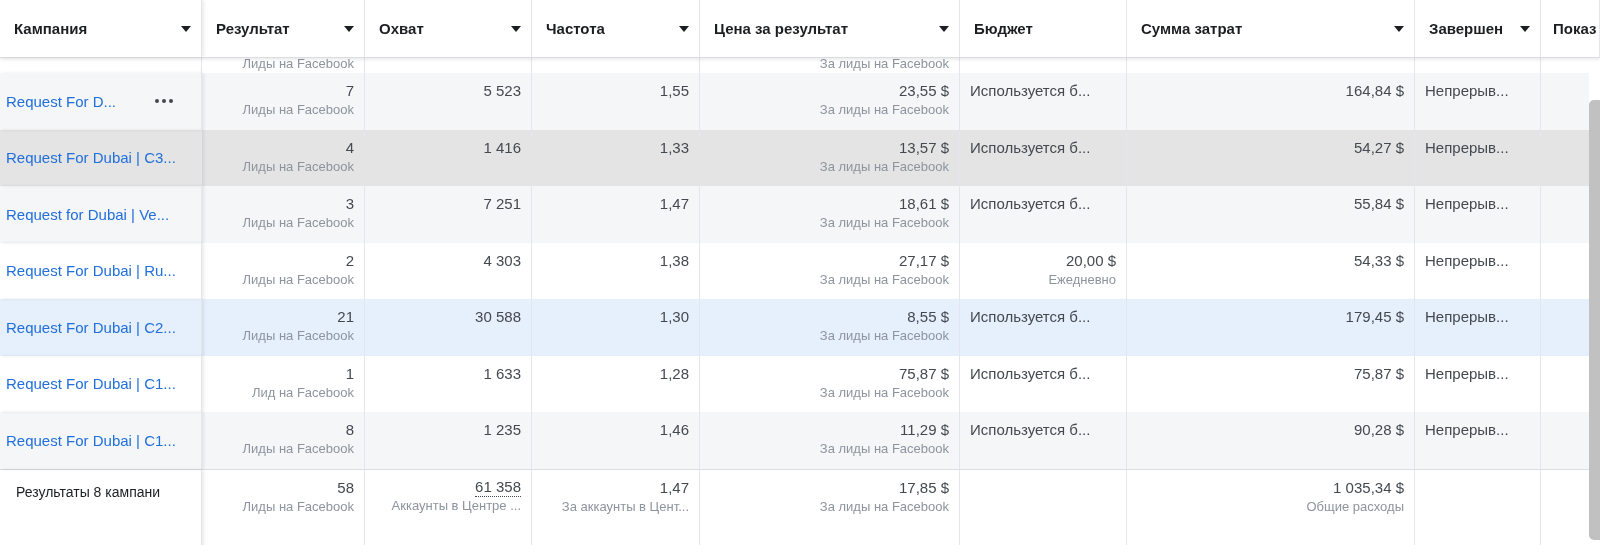 This screenshot has height=545, width=1600. Describe the element at coordinates (674, 430) in the screenshot. I see `cell-value: 1,46` at that location.